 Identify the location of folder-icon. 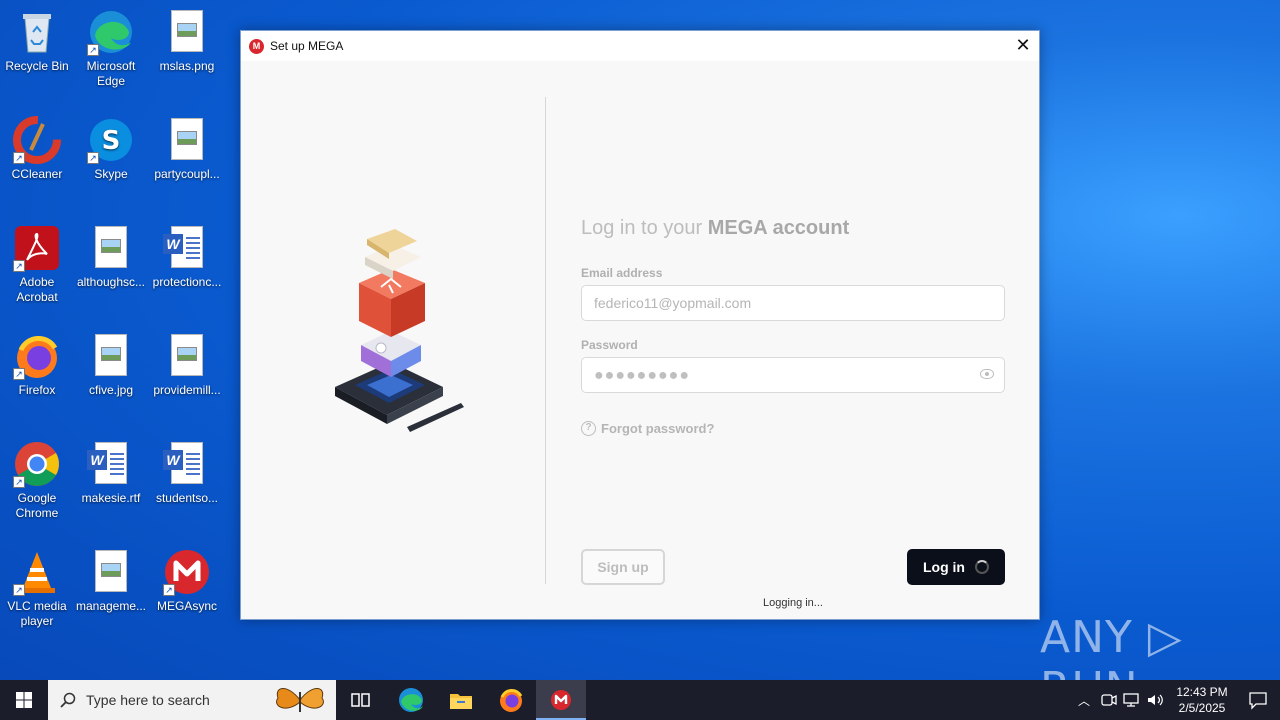
(461, 701).